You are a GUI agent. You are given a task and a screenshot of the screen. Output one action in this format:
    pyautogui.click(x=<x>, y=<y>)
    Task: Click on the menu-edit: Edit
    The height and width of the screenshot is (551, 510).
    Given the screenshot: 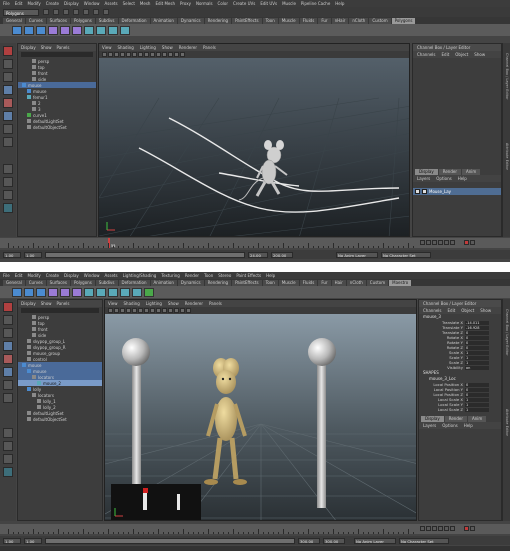 What is the action you would take?
    pyautogui.click(x=19, y=275)
    